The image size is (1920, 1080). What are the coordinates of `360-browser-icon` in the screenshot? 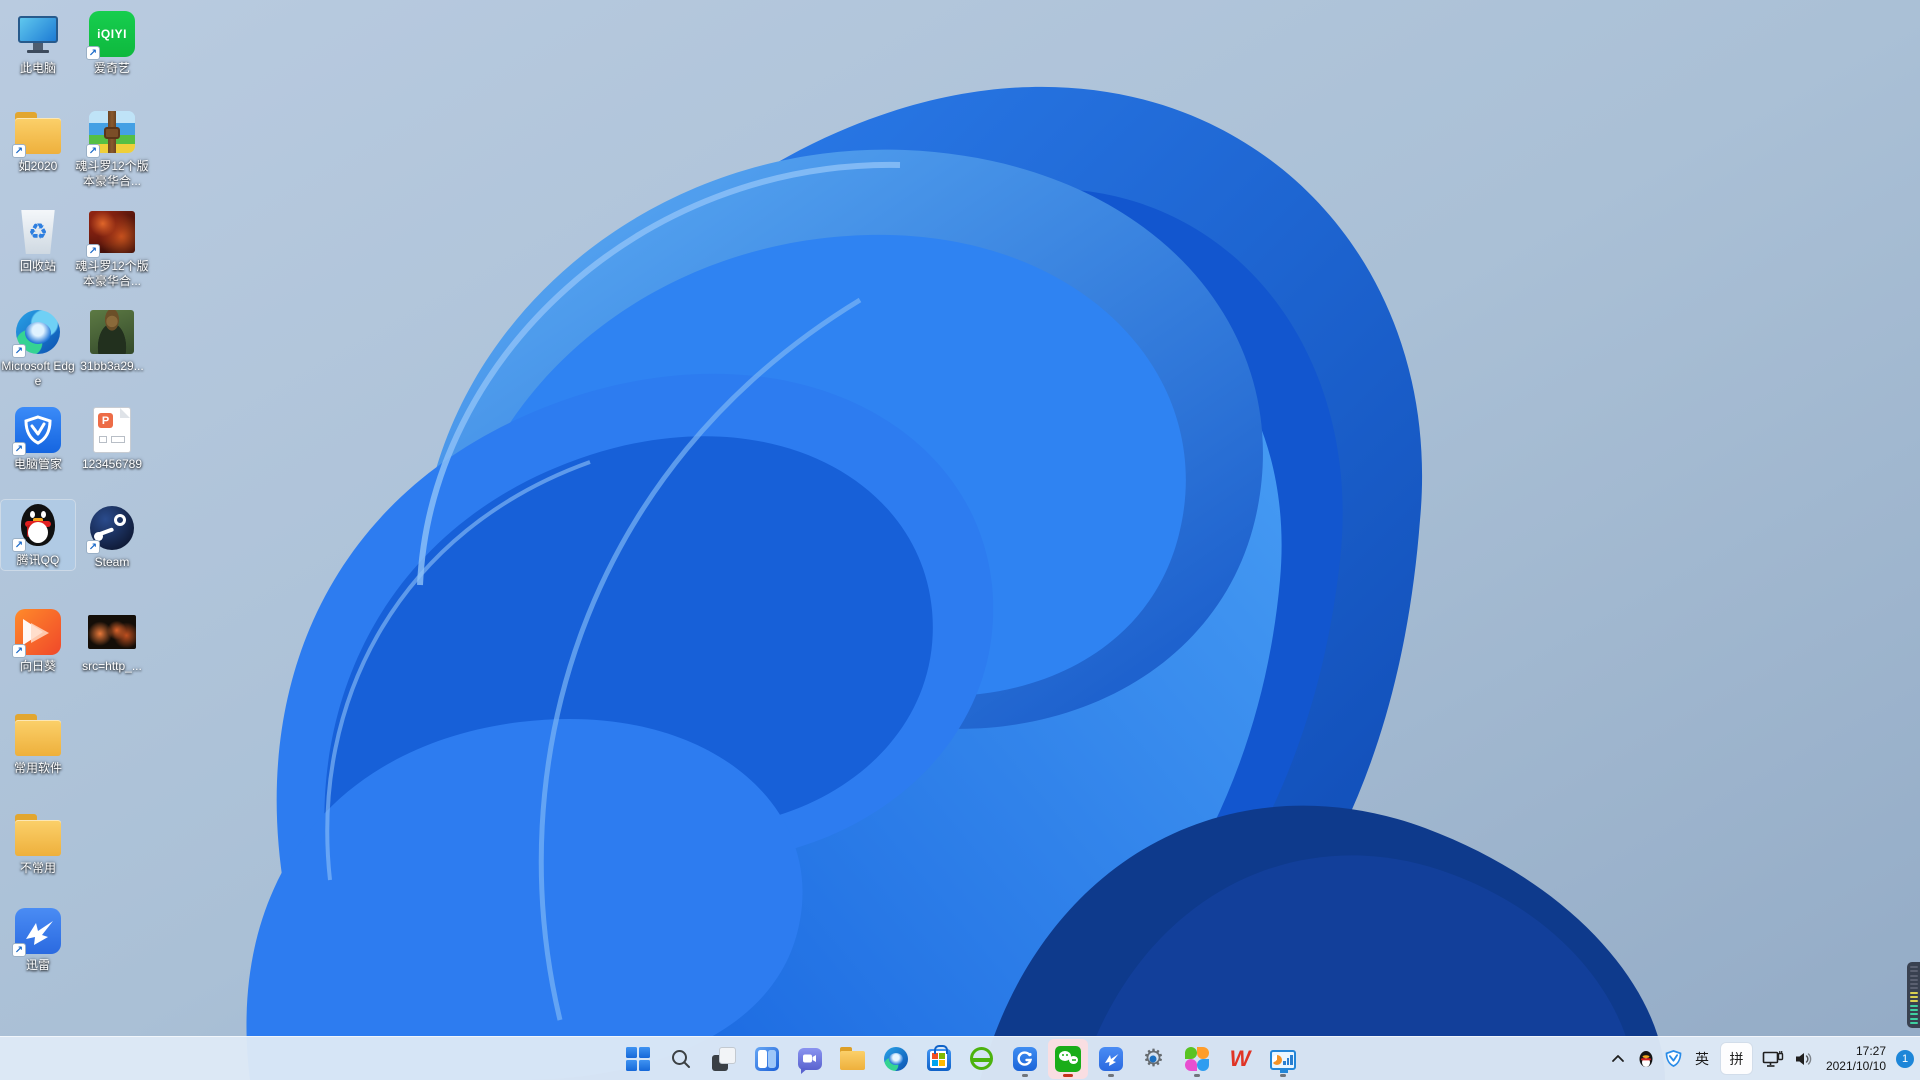 It's located at (982, 1059).